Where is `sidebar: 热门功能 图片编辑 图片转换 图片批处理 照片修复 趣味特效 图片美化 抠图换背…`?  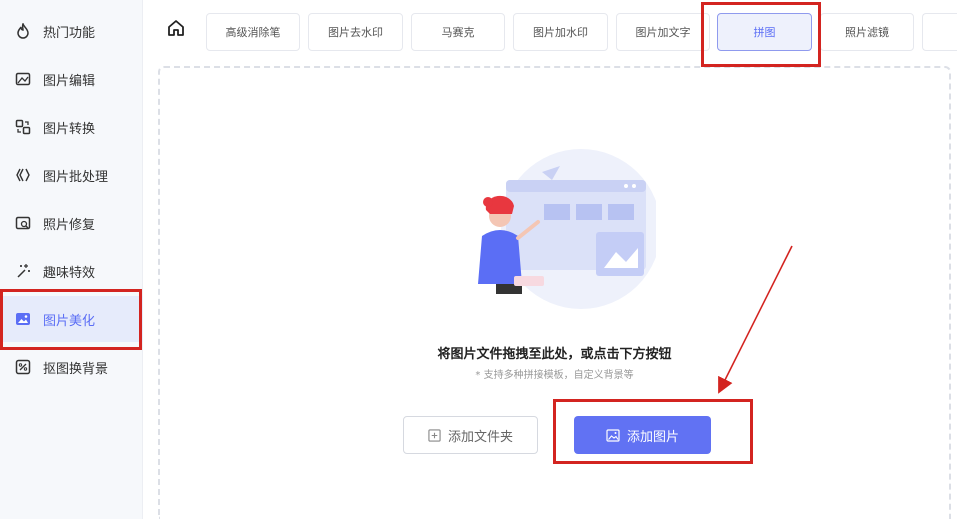 sidebar: 热门功能 图片编辑 图片转换 图片批处理 照片修复 趣味特效 图片美化 抠图换背… is located at coordinates (71, 259).